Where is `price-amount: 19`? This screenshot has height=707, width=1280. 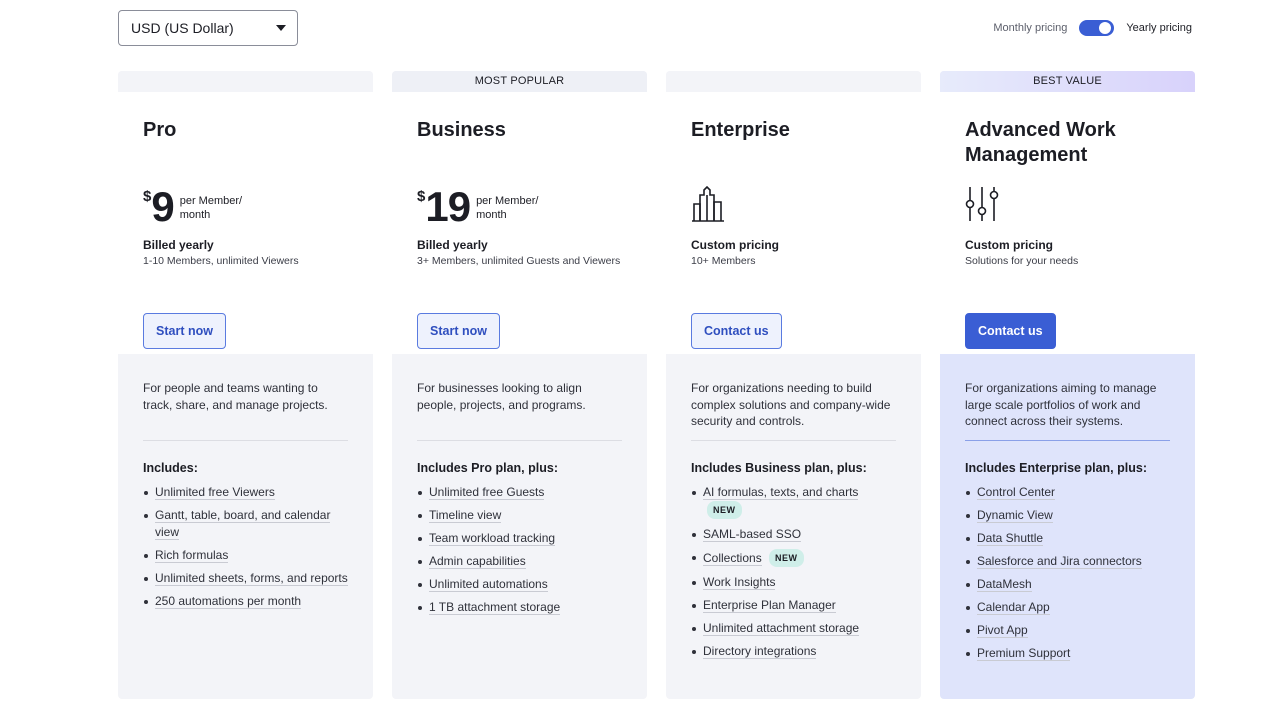 price-amount: 19 is located at coordinates (448, 206).